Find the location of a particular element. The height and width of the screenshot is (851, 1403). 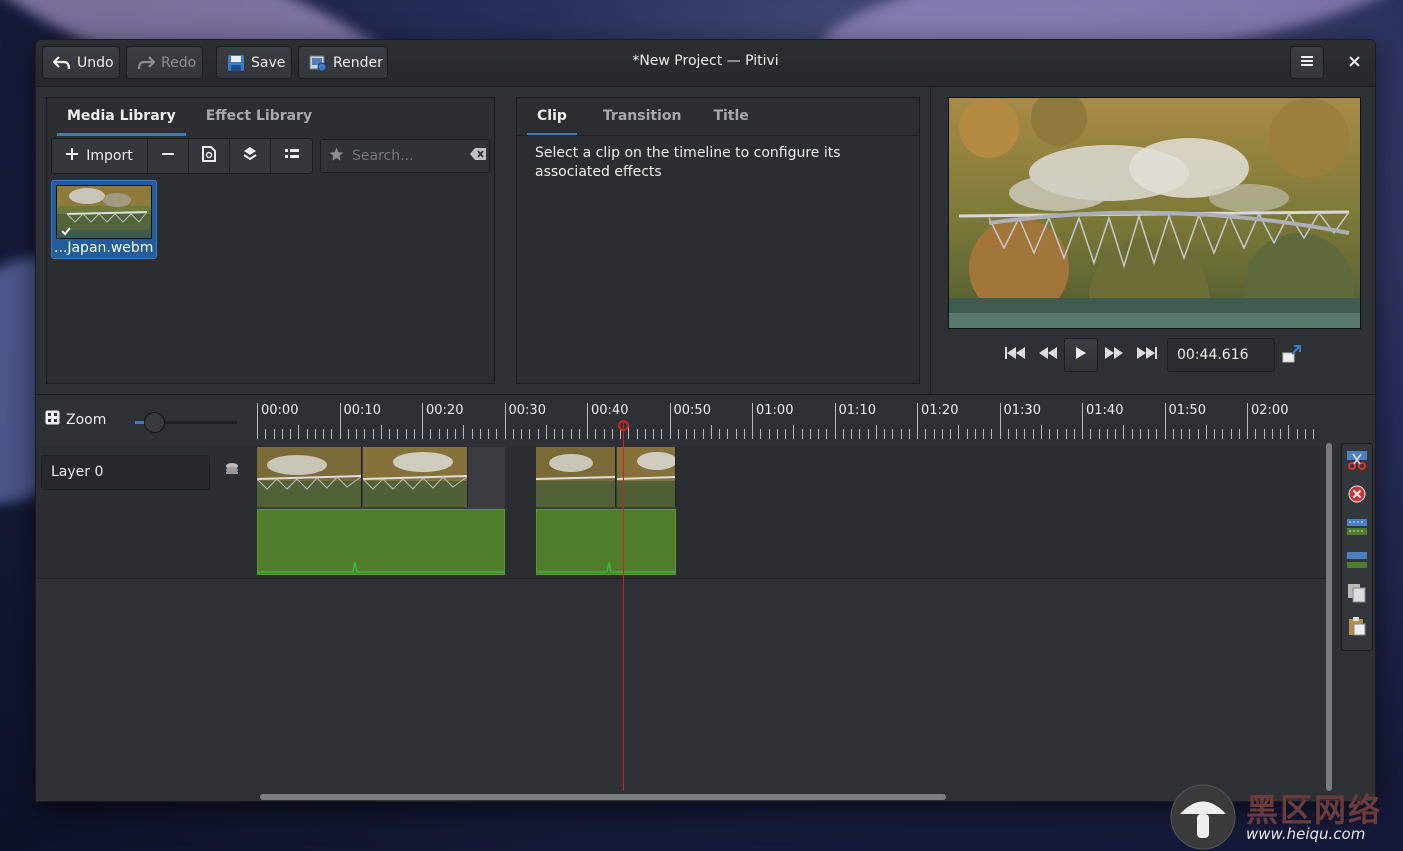

undock-icon is located at coordinates (1292, 356).